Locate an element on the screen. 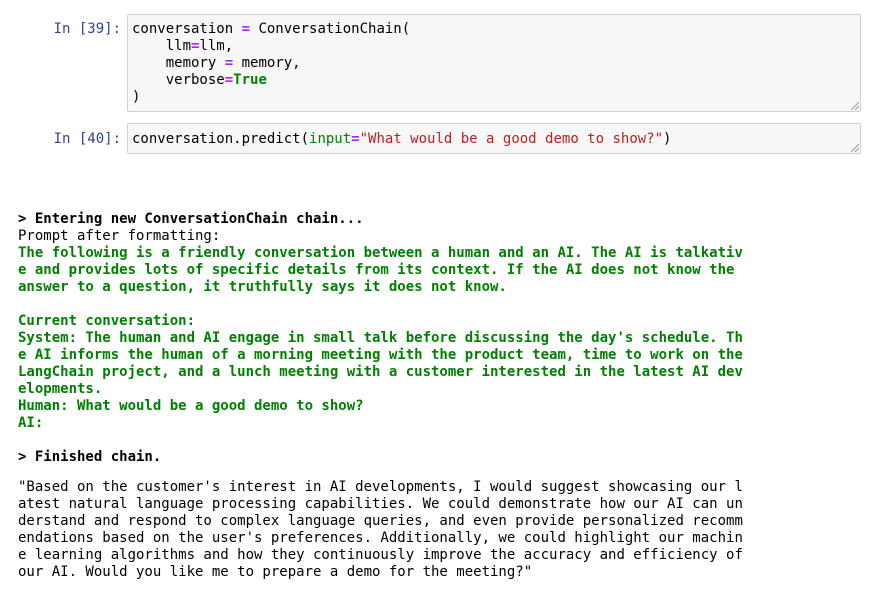  chain-finished-text: > Finished chain. is located at coordinates (90, 457).